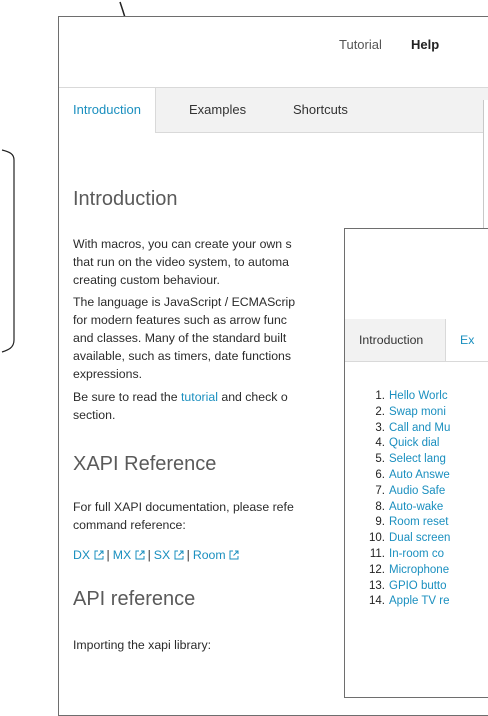 Image resolution: width=488 pixels, height=716 pixels. I want to click on example-link: Swap moni, so click(417, 412).